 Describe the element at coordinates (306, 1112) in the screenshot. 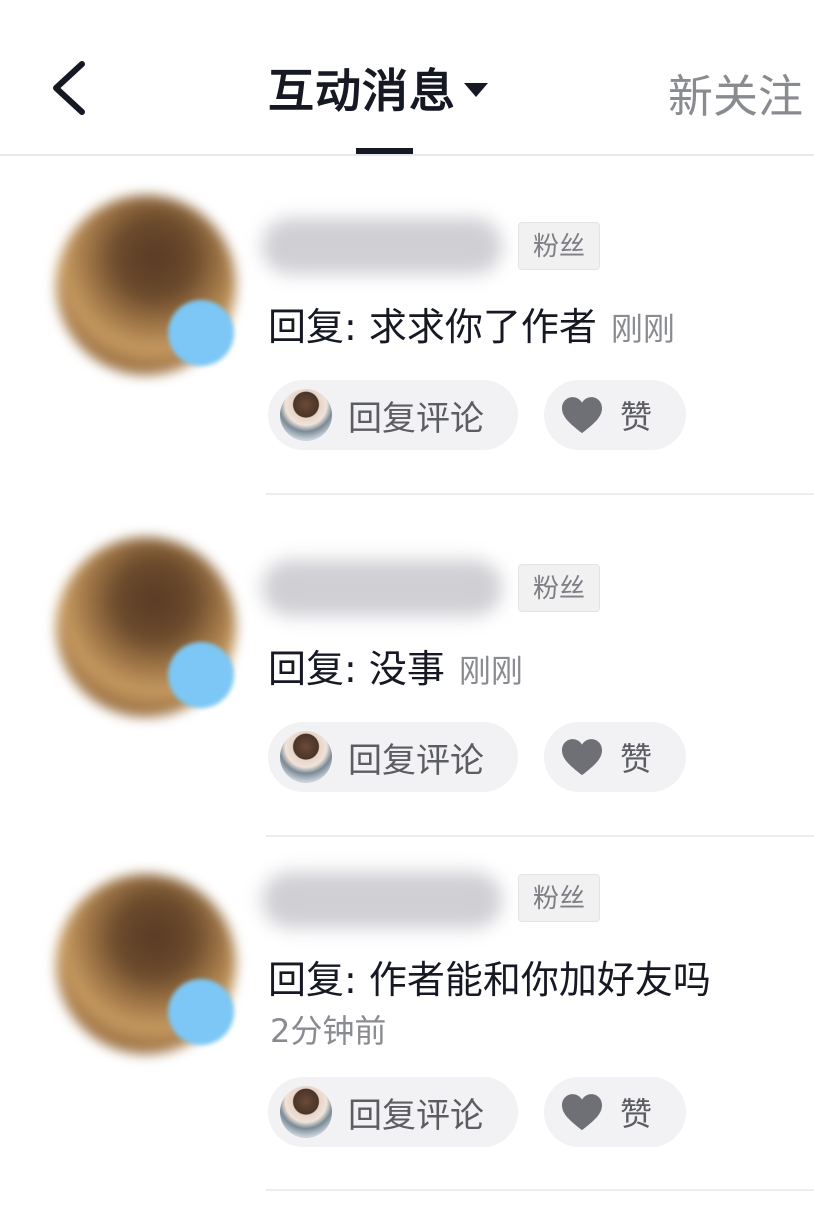

I see `my-avatar` at that location.